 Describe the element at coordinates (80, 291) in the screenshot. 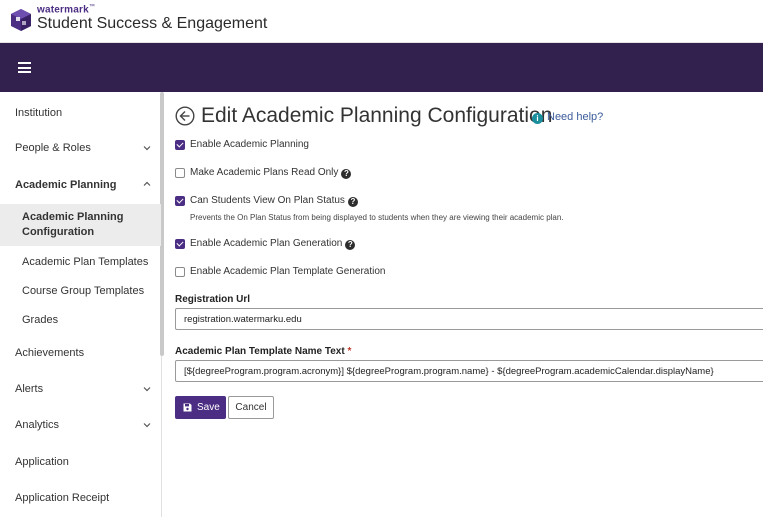

I see `sidebar-subitem-course-group-templates: Course Group Templates` at that location.